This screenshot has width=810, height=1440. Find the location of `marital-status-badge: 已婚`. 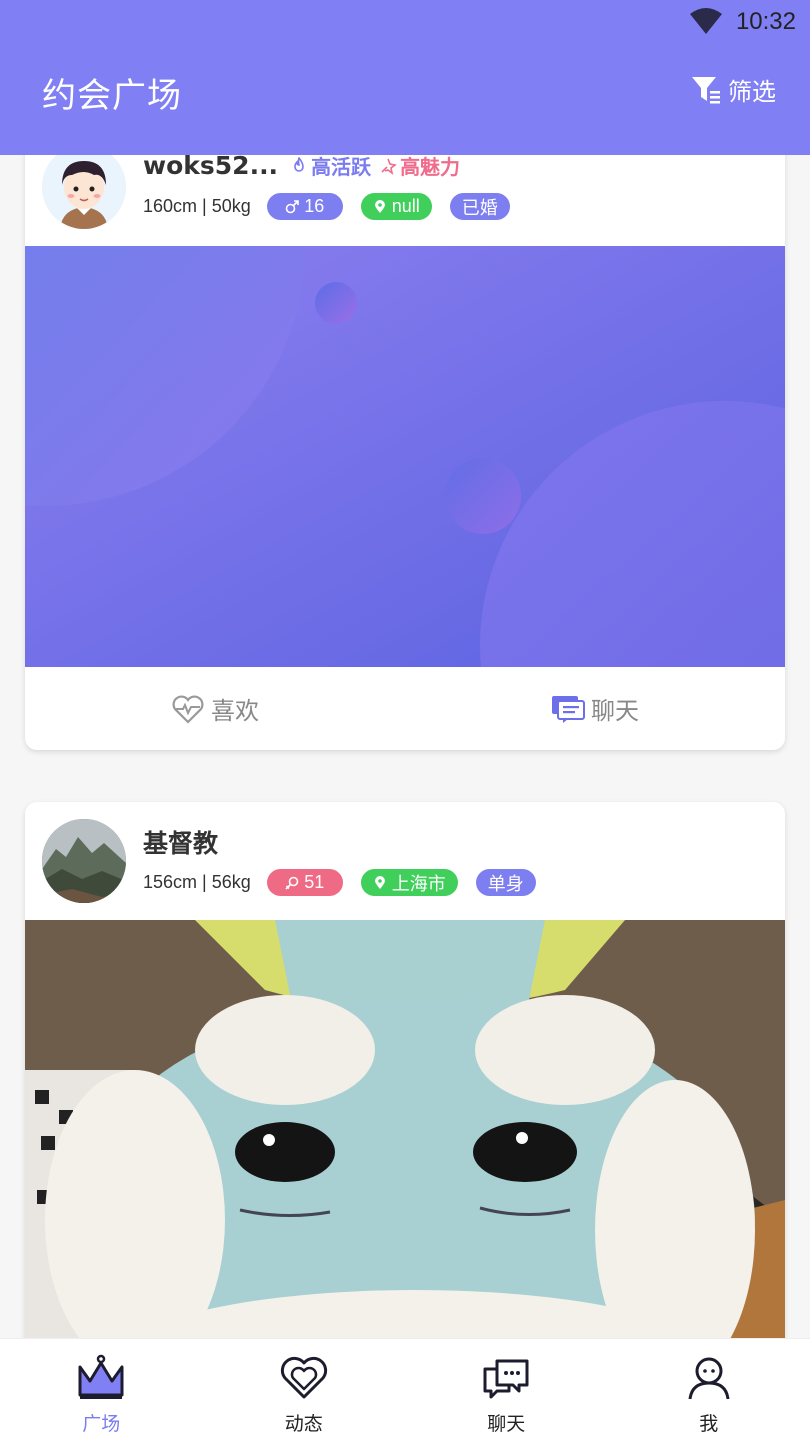

marital-status-badge: 已婚 is located at coordinates (479, 206).